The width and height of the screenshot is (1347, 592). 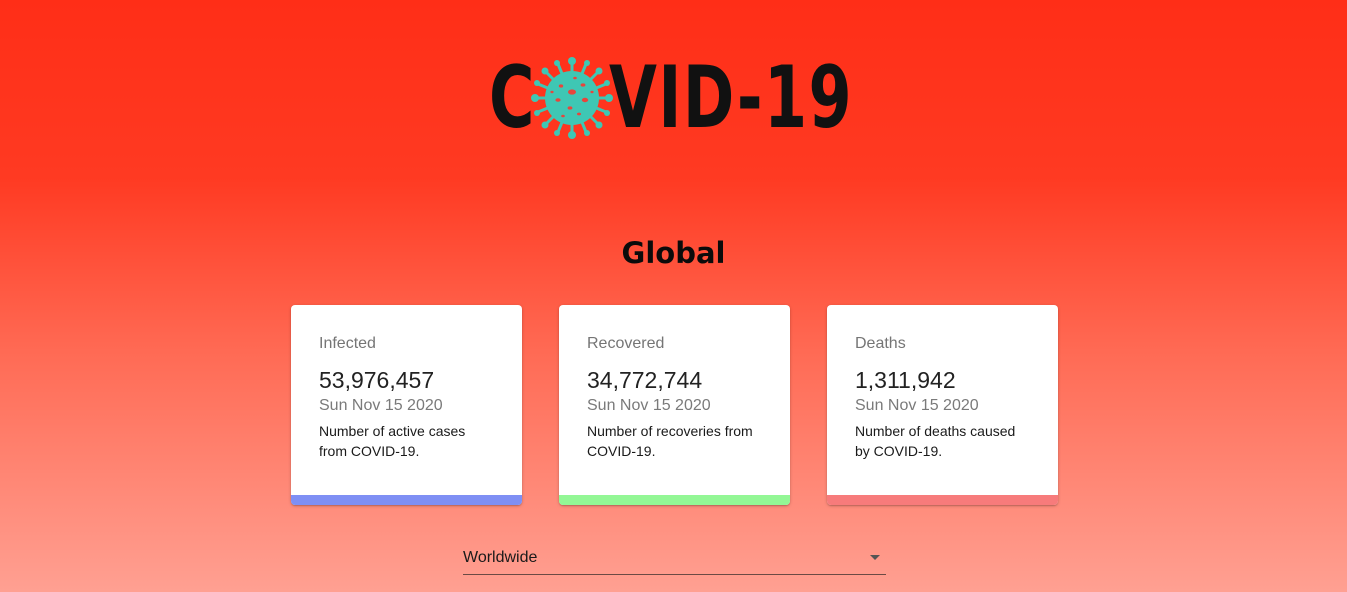 I want to click on card-value: 34,772,744, so click(x=645, y=380).